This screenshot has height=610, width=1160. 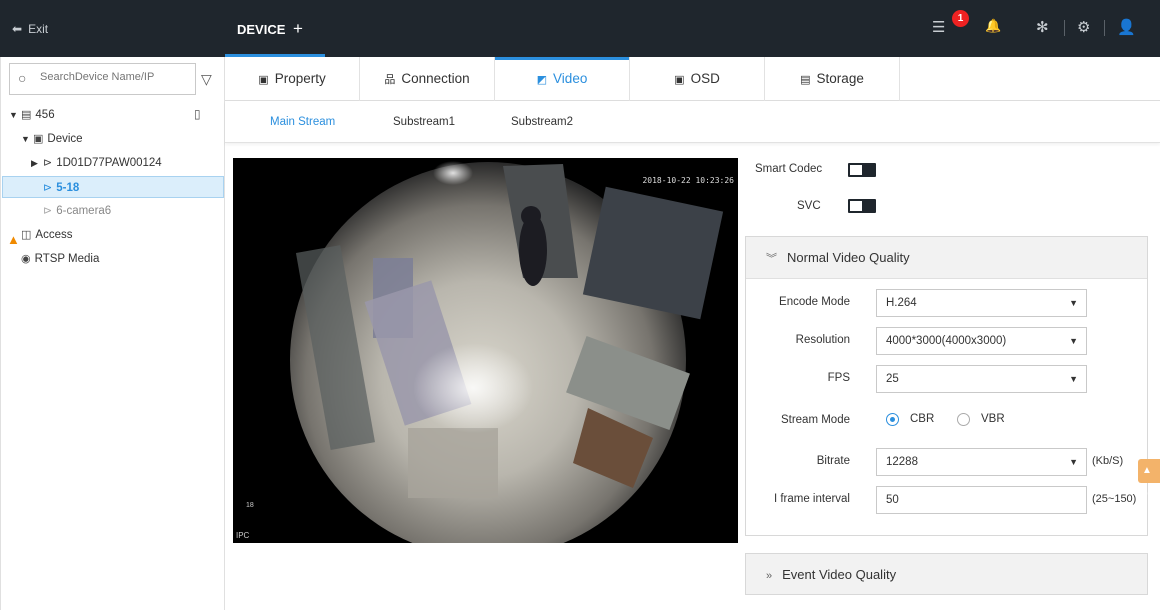 What do you see at coordinates (771, 259) in the screenshot?
I see `collapse-chevron-icon: ︾` at bounding box center [771, 259].